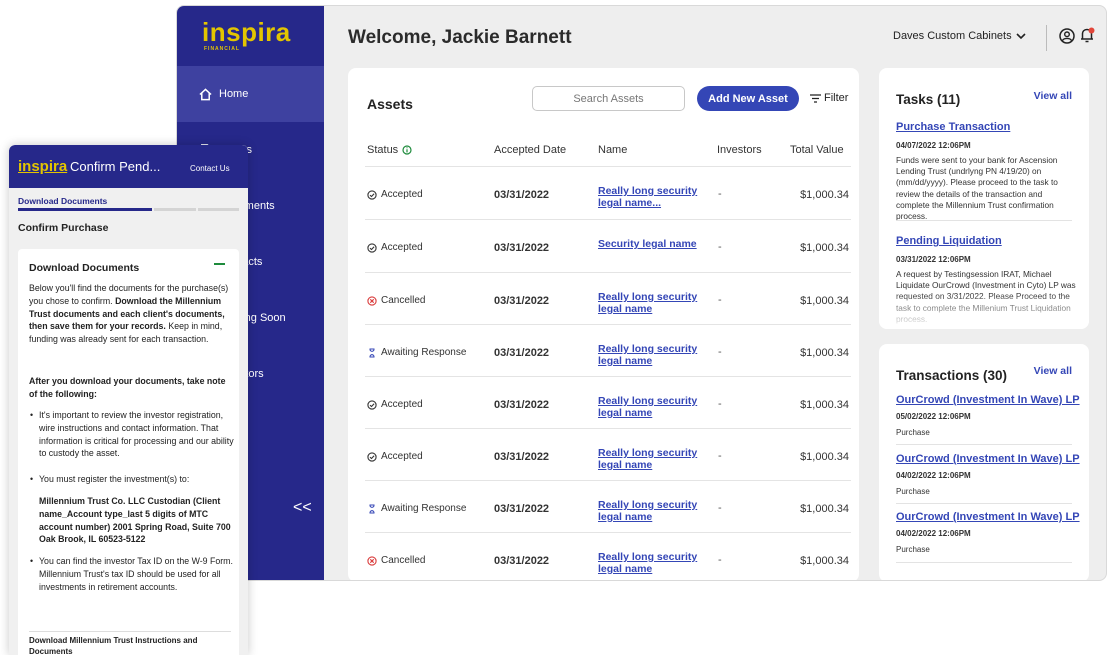 The width and height of the screenshot is (1109, 655). Describe the element at coordinates (372, 300) in the screenshot. I see `x-circle-icon` at that location.